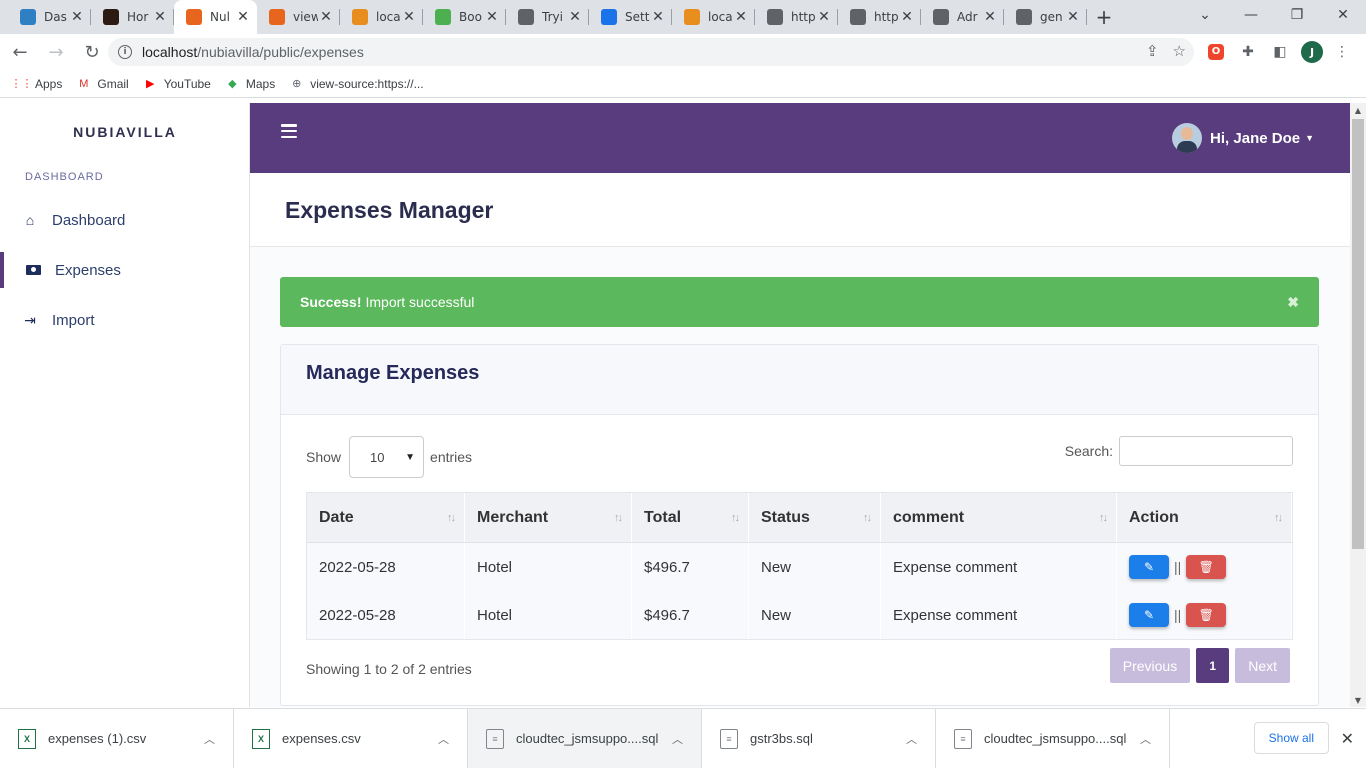 Image resolution: width=1366 pixels, height=768 pixels. What do you see at coordinates (1312, 52) in the screenshot?
I see `profile-avatar: J` at bounding box center [1312, 52].